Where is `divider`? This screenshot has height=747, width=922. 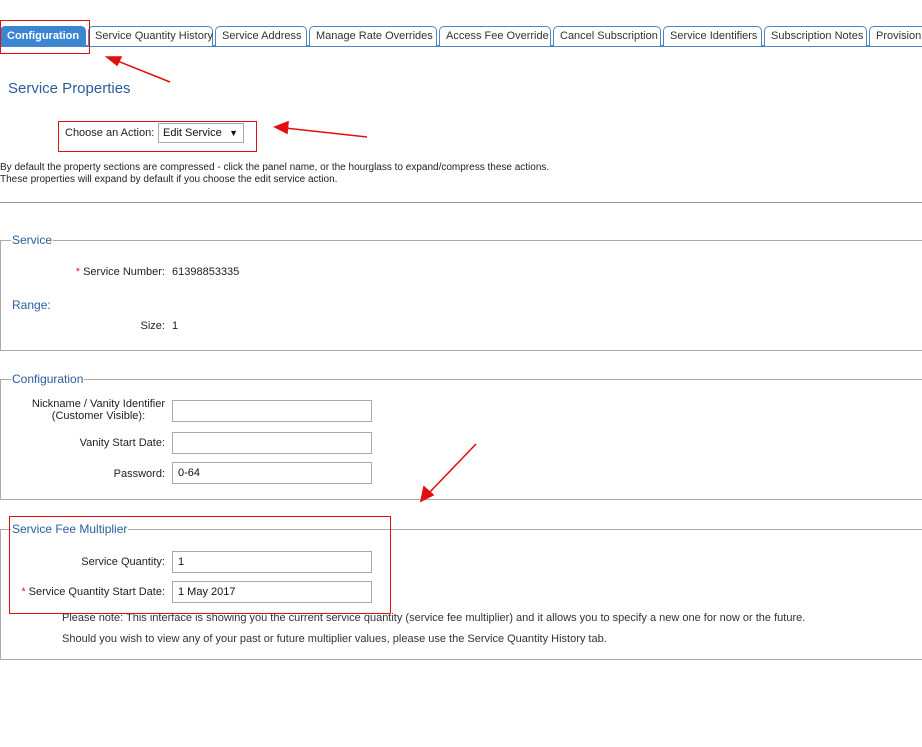 divider is located at coordinates (461, 202).